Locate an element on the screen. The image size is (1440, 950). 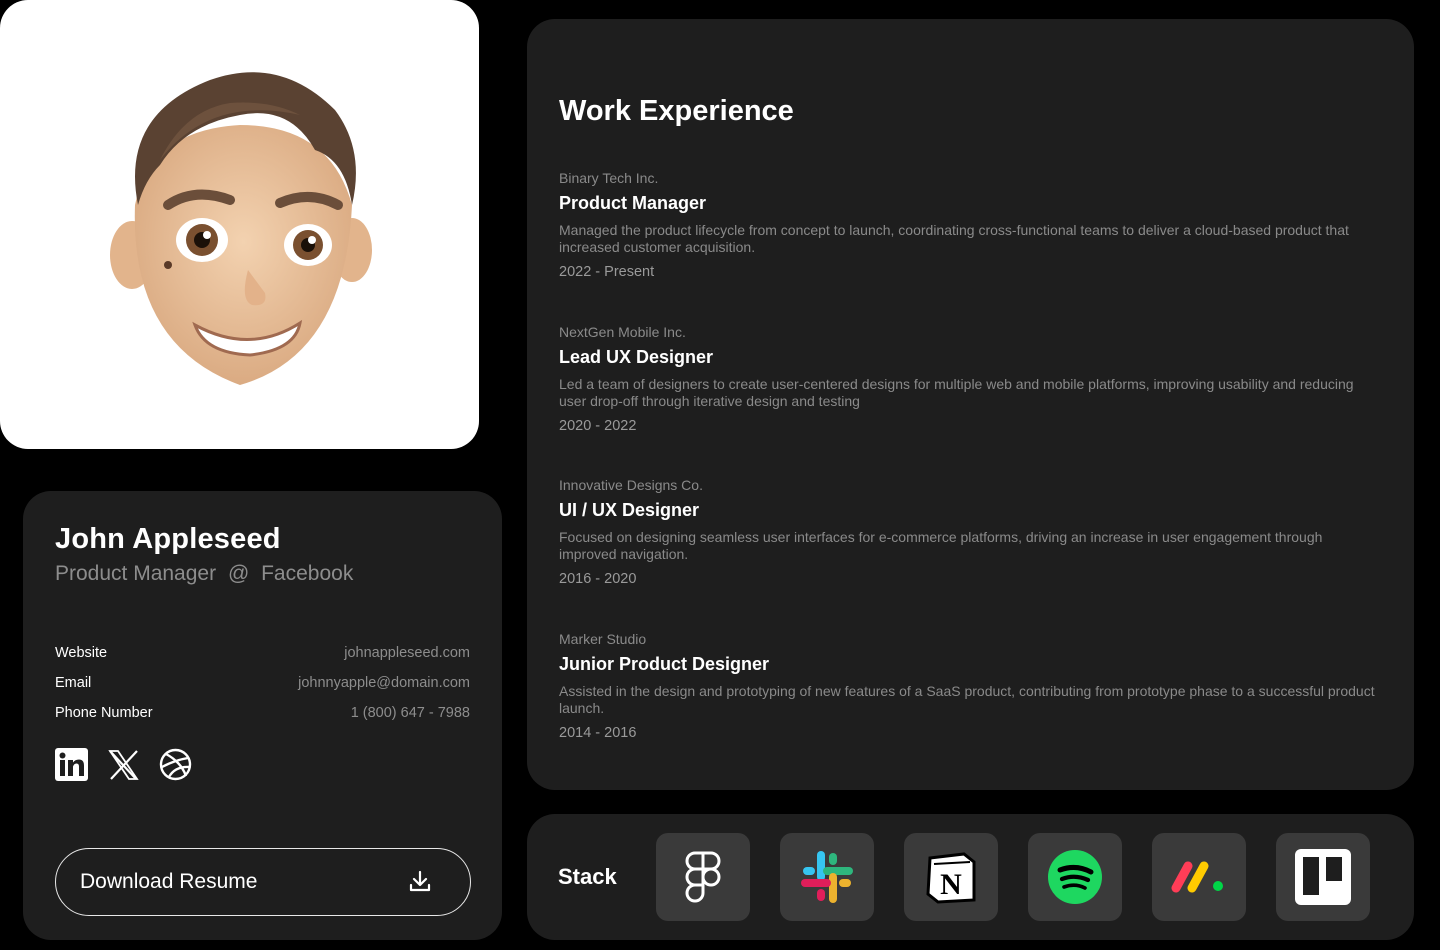
website-link: johnappleseed.com is located at coordinates (407, 653).